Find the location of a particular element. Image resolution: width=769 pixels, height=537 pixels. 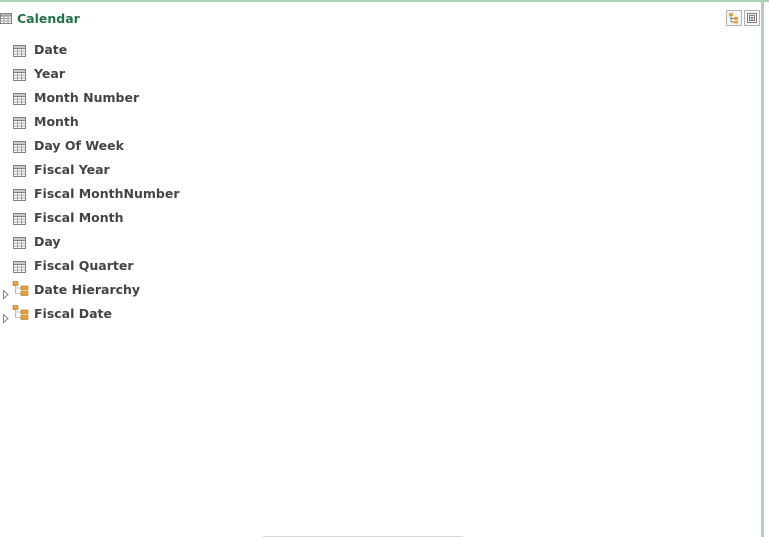

fit-view-button is located at coordinates (752, 18).